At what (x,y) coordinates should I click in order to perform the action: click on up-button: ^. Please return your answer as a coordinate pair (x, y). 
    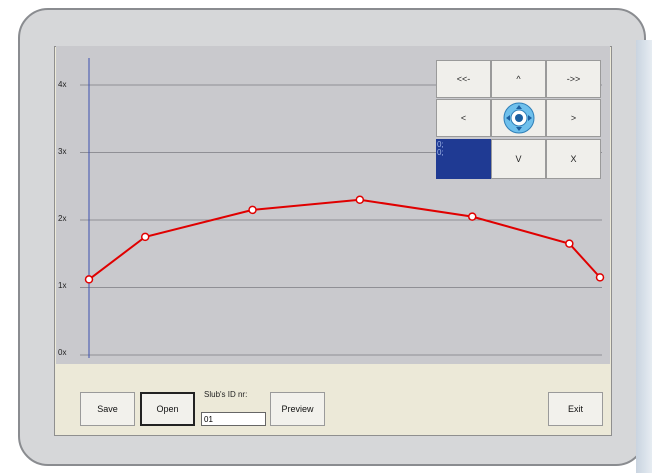
    Looking at the image, I should click on (518, 79).